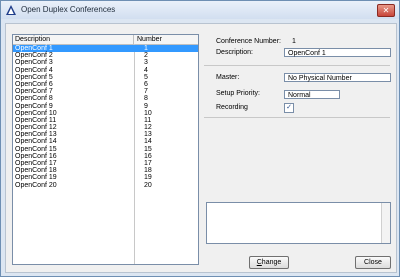 The width and height of the screenshot is (400, 277). Describe the element at coordinates (105, 170) in the screenshot. I see `list-item: OpenConf 18 18` at that location.